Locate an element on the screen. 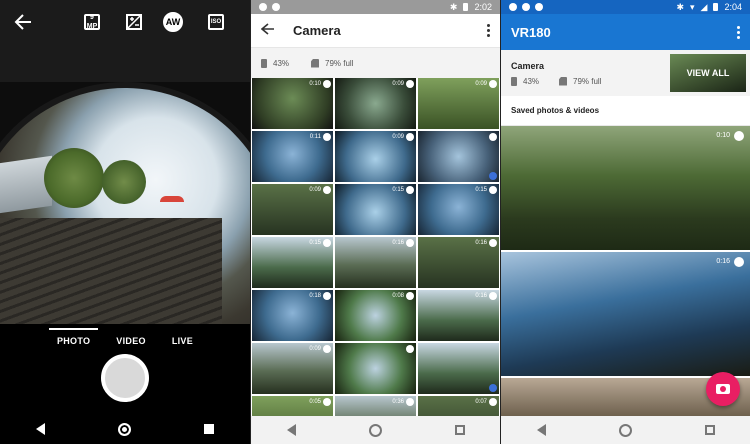 The image size is (750, 444). camera-card-info: Camera 43% 79% full is located at coordinates (556, 73).